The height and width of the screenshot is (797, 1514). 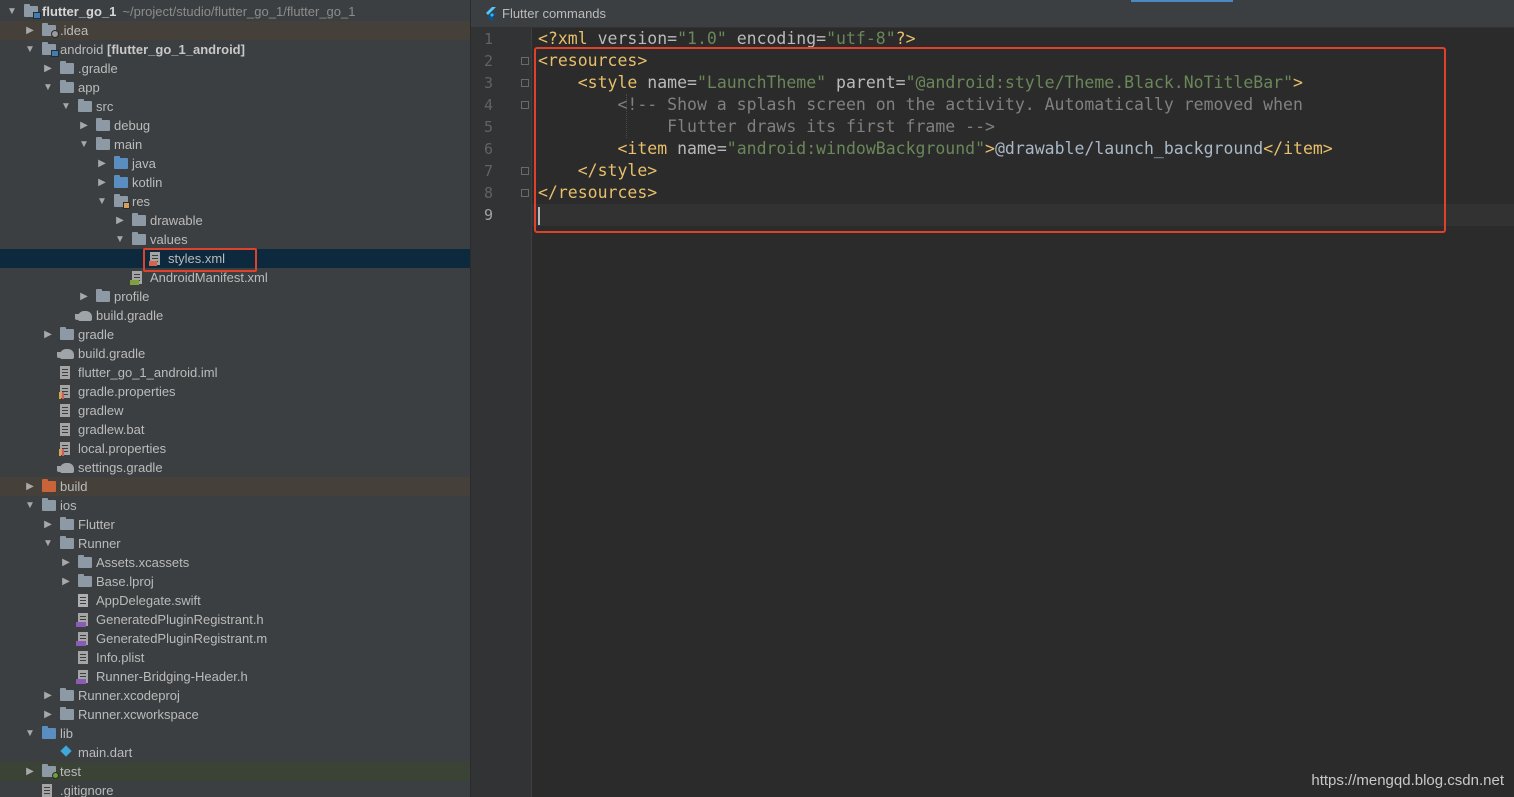 What do you see at coordinates (235, 600) in the screenshot?
I see `tree-row: AppDelegate.swift` at bounding box center [235, 600].